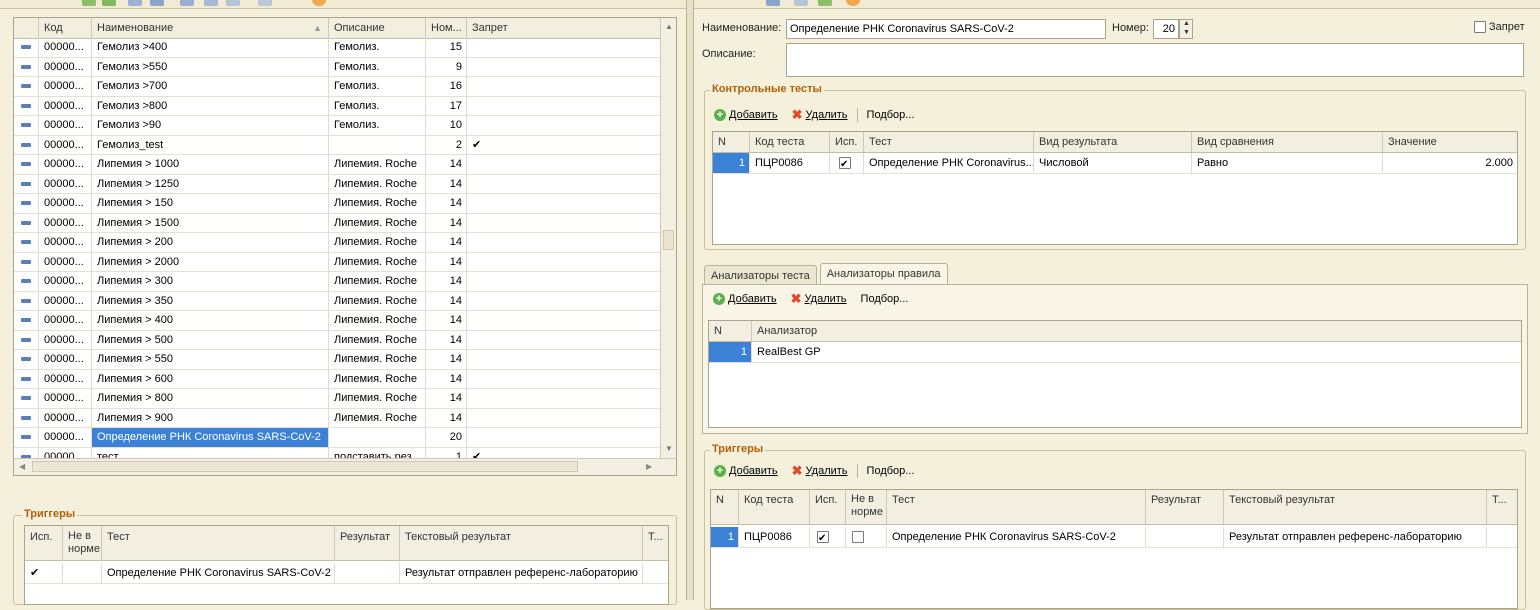 This screenshot has height=610, width=1540. I want to click on col-test: Тест, so click(949, 142).